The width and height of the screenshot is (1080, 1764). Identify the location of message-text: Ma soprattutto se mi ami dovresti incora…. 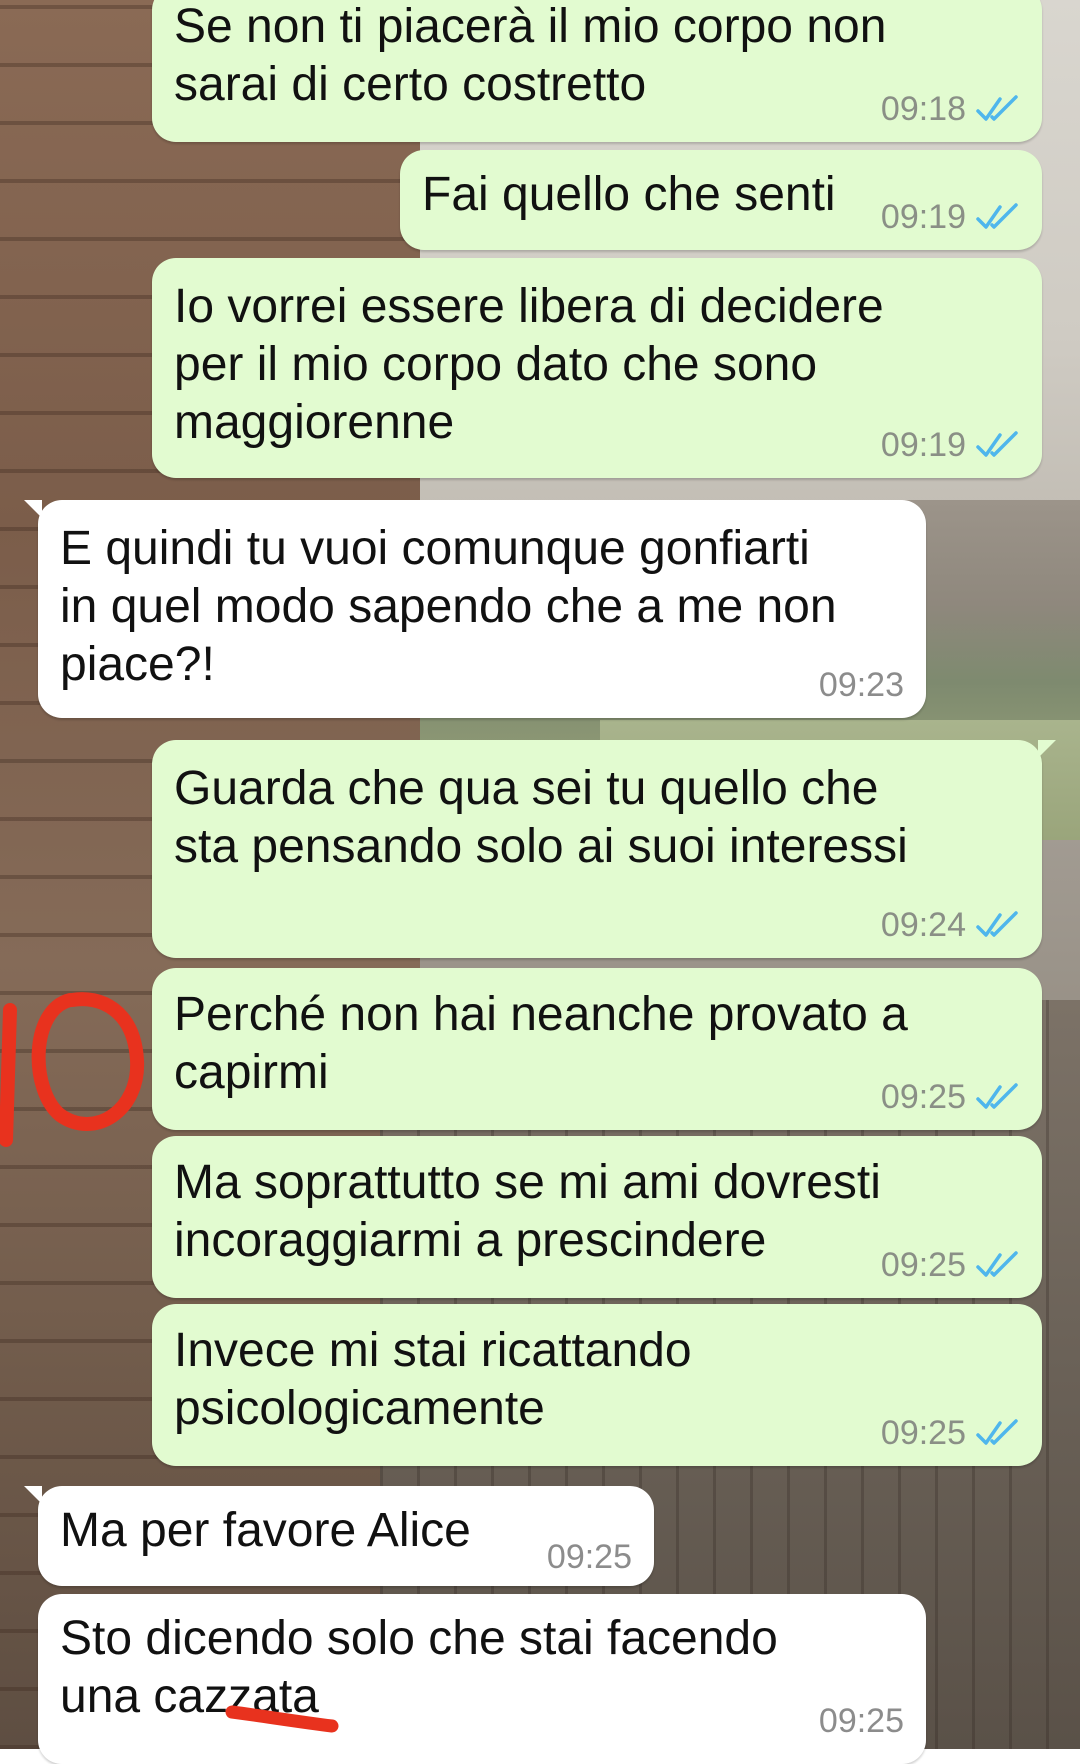
(527, 1211).